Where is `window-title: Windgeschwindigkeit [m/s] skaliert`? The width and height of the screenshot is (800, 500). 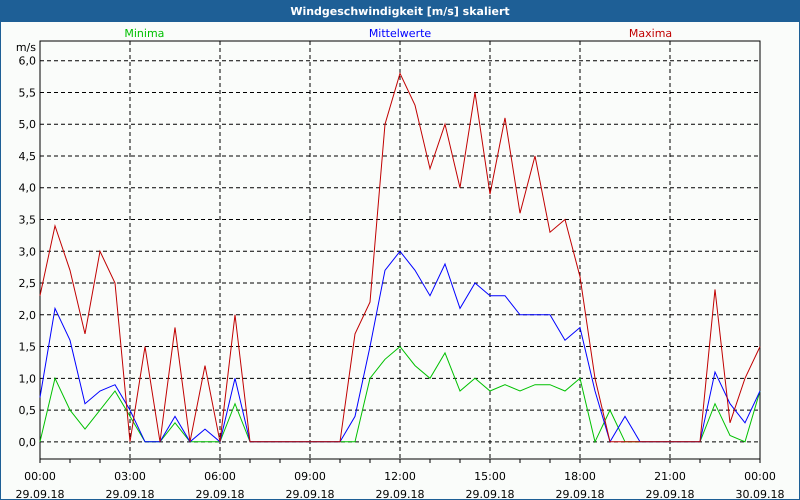 window-title: Windgeschwindigkeit [m/s] skaliert is located at coordinates (400, 11).